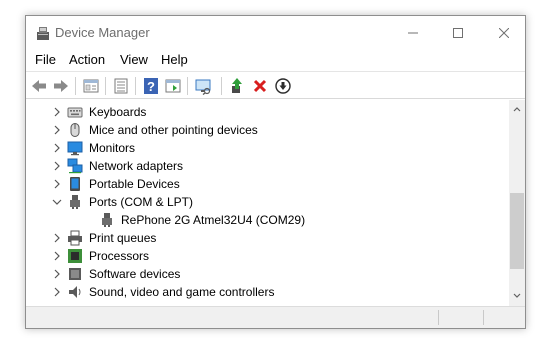  I want to click on tree-node-portable-devices: Portable Devices, so click(268, 184).